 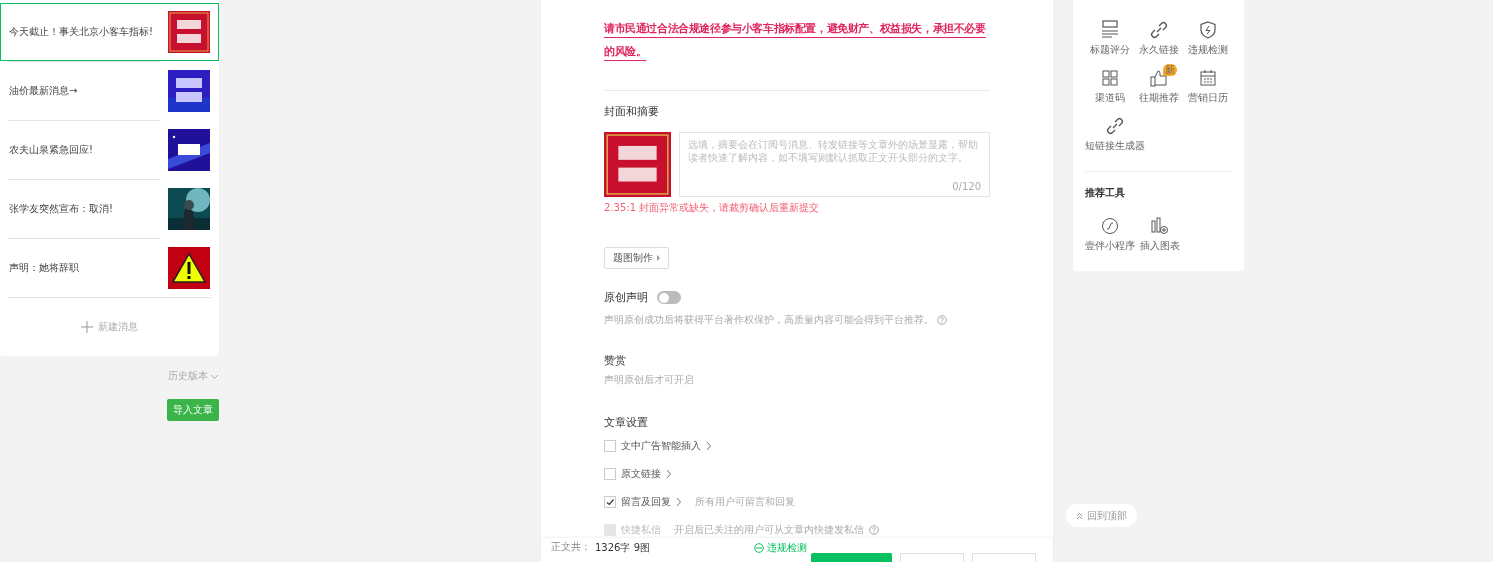 I want to click on error-text: 2.35:1 封面异常或缺失，请裁剪确认后重新提交, so click(x=712, y=208).